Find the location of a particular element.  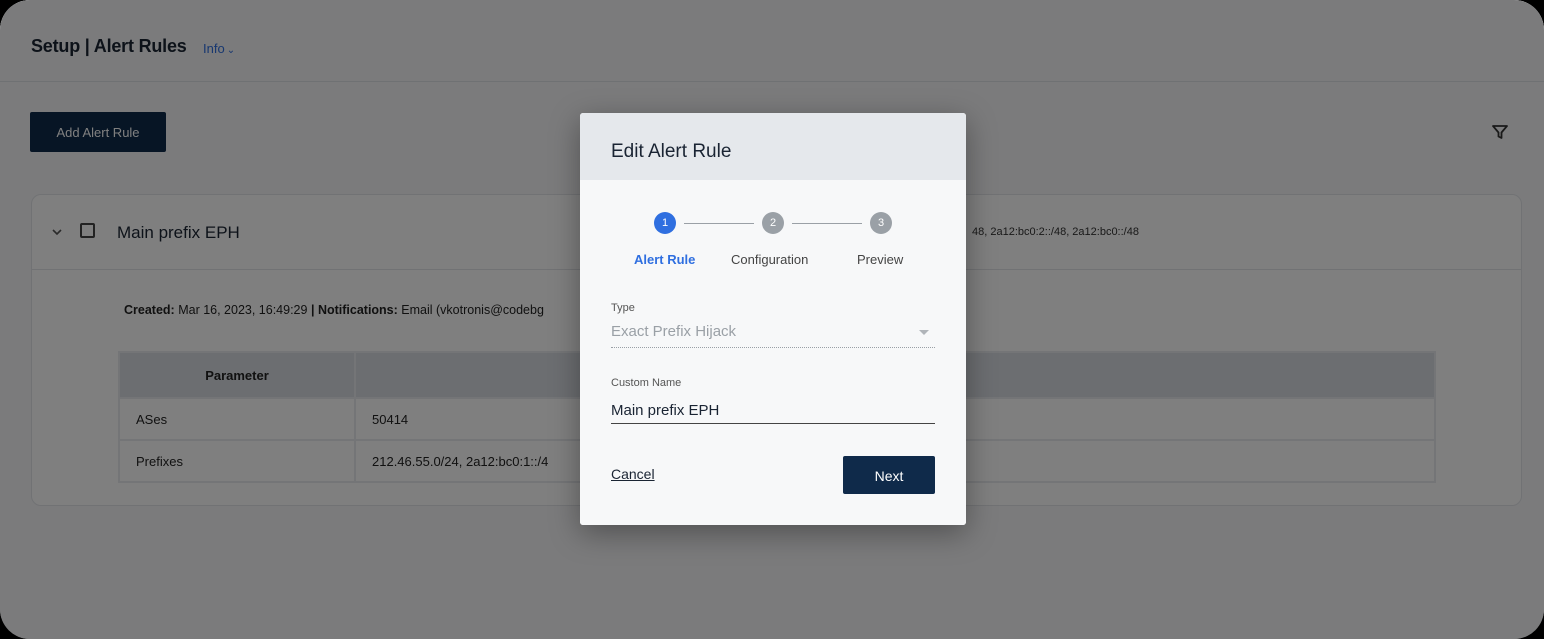

step-1-label: Alert Rule is located at coordinates (665, 259).